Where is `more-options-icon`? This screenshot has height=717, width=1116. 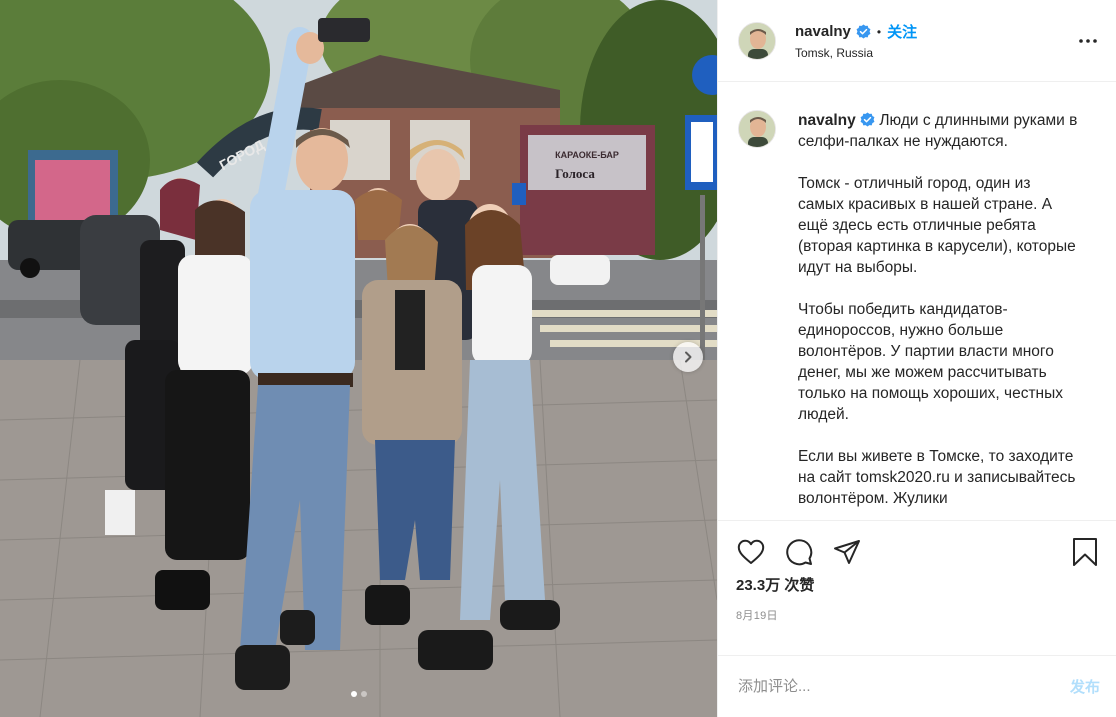
more-options-icon is located at coordinates (1088, 40).